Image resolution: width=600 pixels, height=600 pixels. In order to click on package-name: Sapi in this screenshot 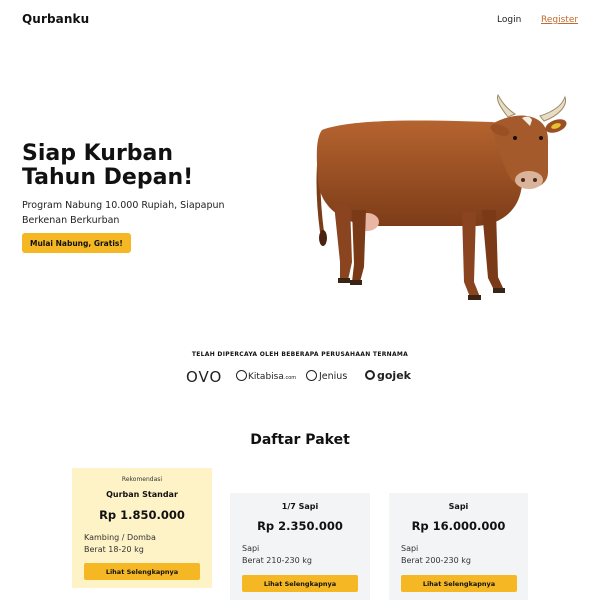, I will do `click(458, 506)`.